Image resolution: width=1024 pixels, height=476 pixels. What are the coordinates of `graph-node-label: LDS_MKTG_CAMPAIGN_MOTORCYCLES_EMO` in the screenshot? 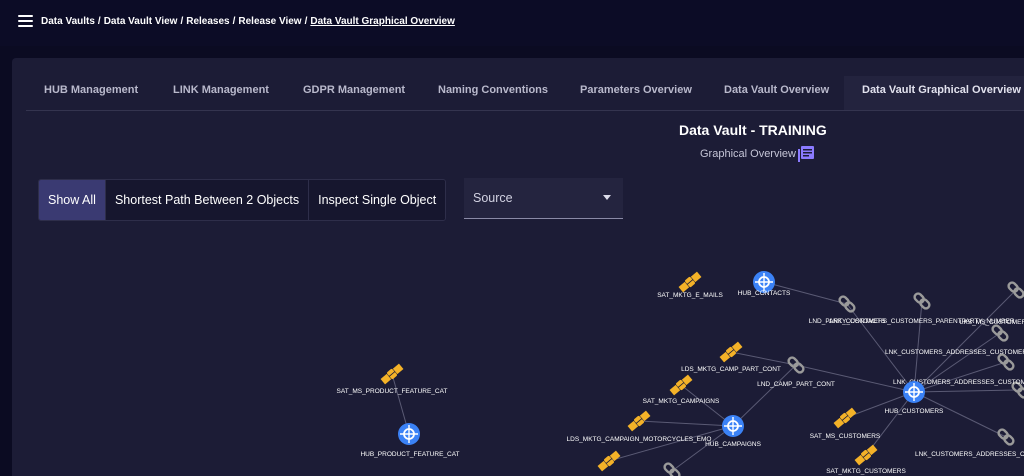 It's located at (639, 439).